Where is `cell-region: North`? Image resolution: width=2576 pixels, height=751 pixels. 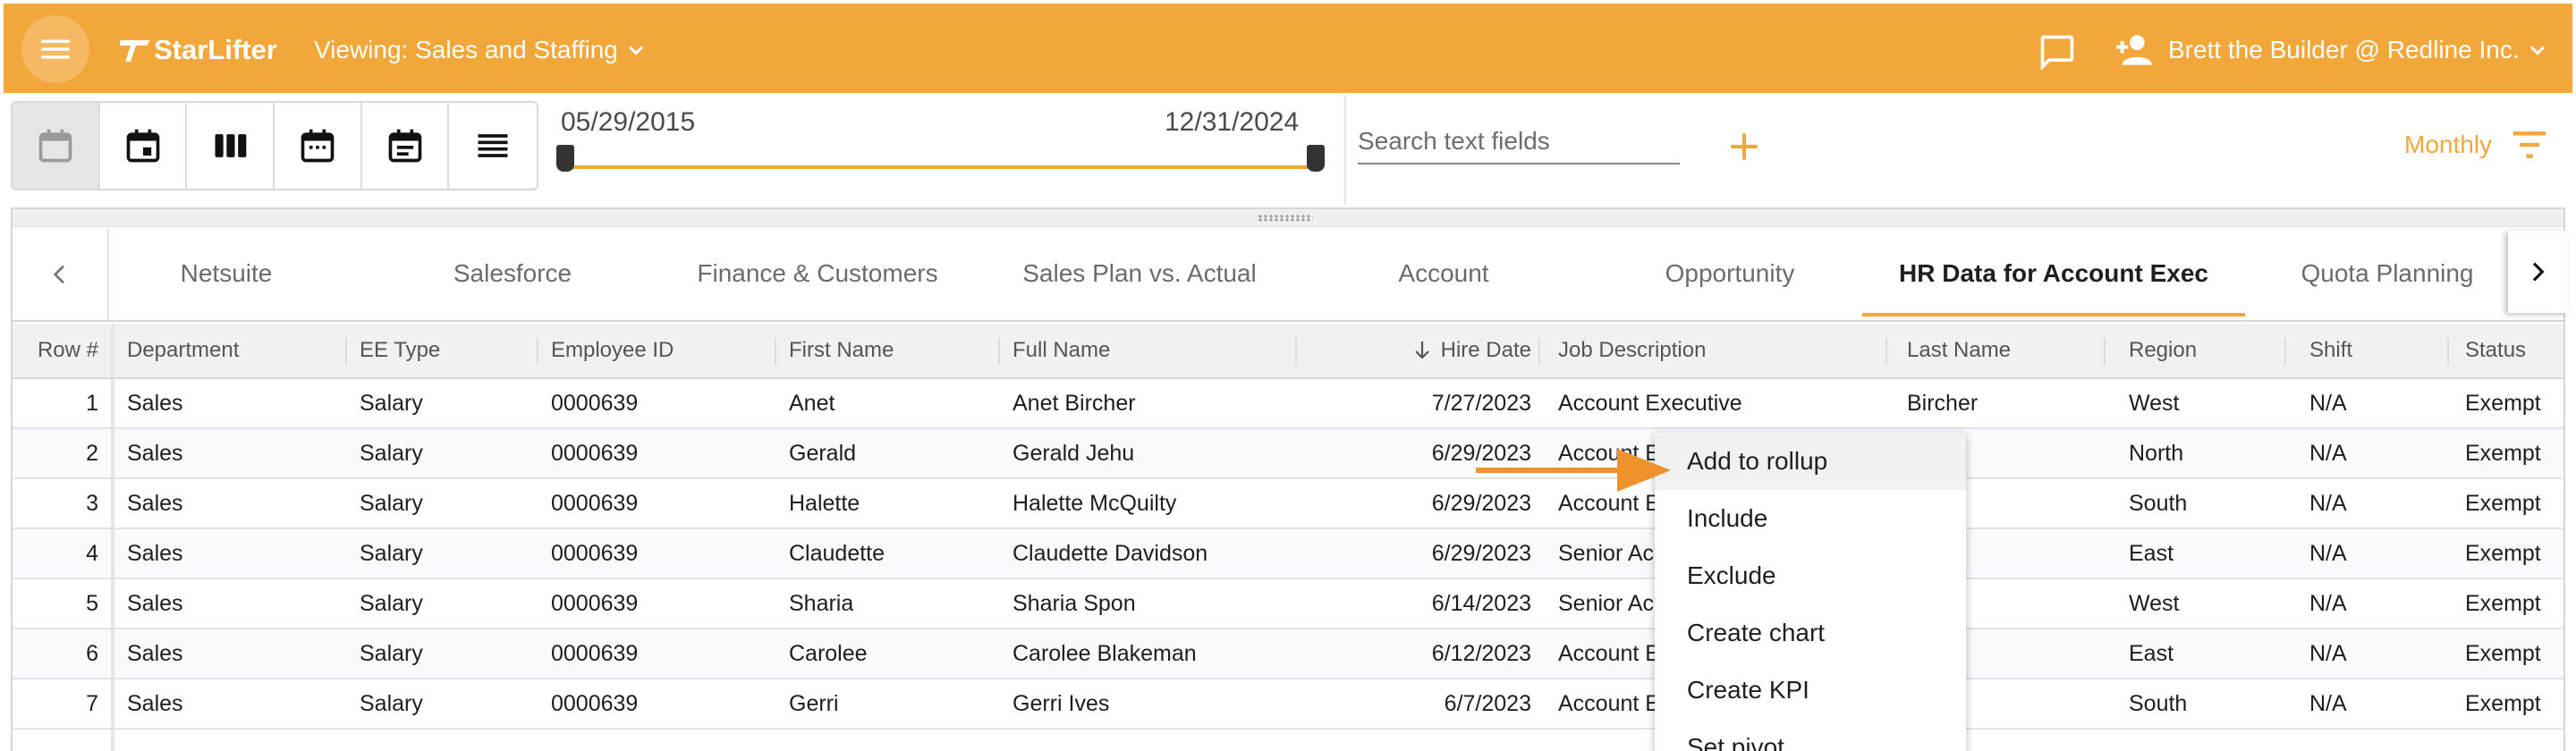
cell-region: North is located at coordinates (2209, 453).